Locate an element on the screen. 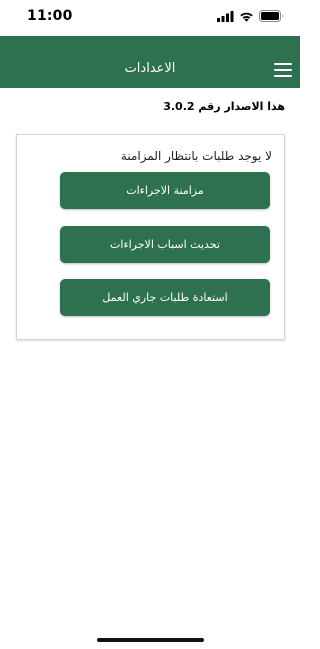 This screenshot has width=320, height=649. app-header: الاعدادات is located at coordinates (150, 62).